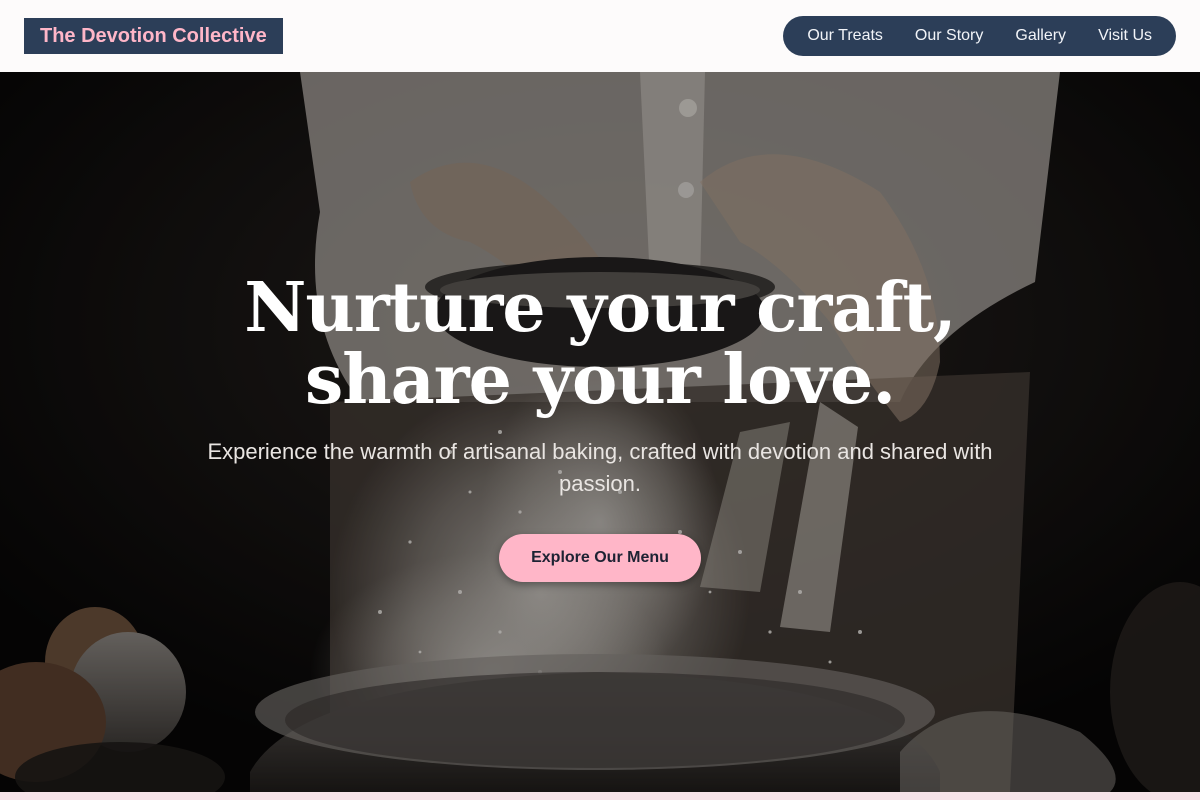  I want to click on section-divider, so click(600, 796).